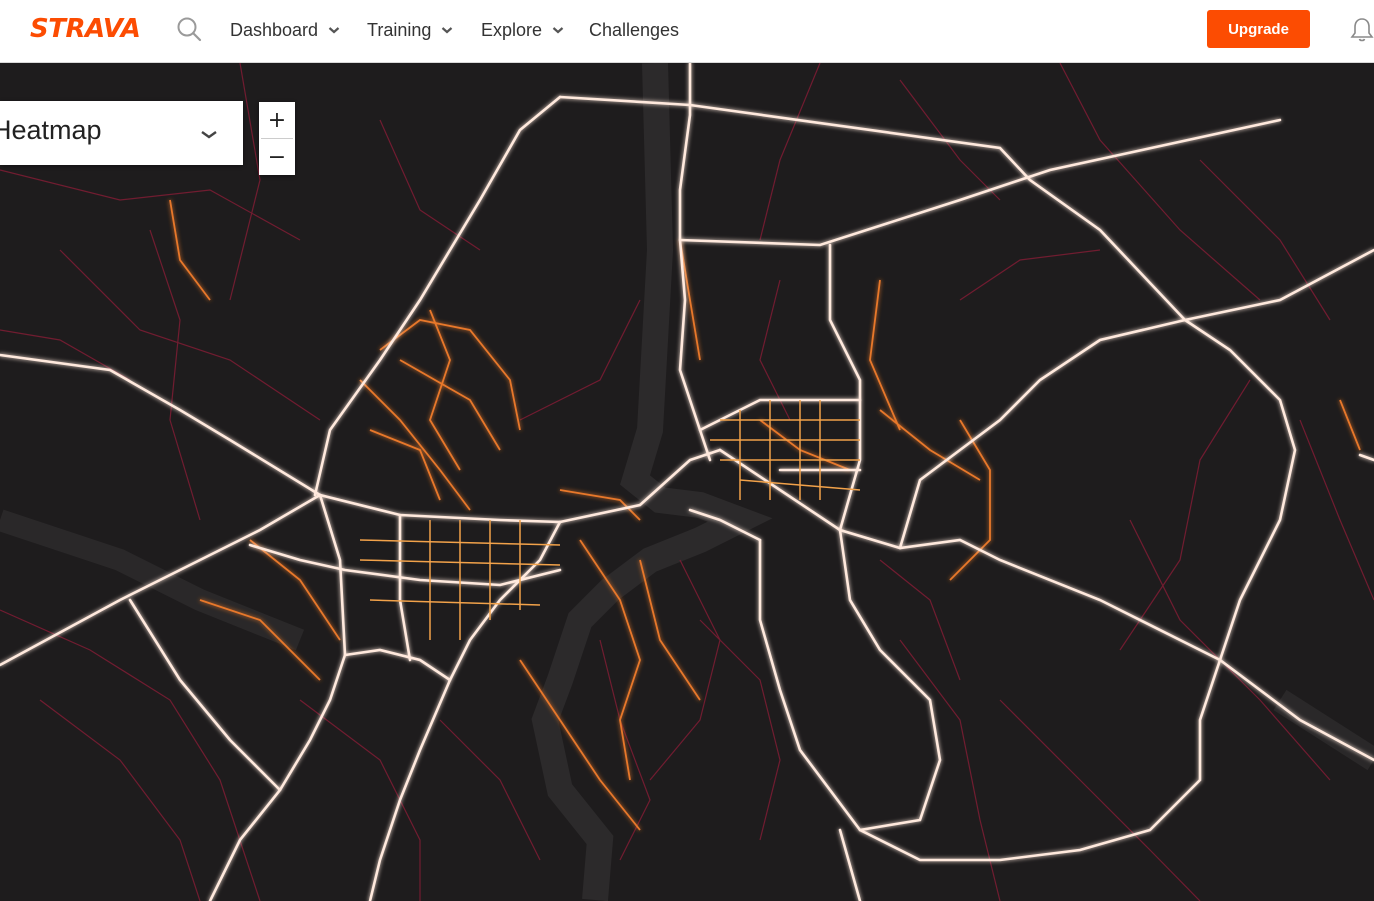 Image resolution: width=1374 pixels, height=901 pixels. I want to click on water-shape, so click(152, 580).